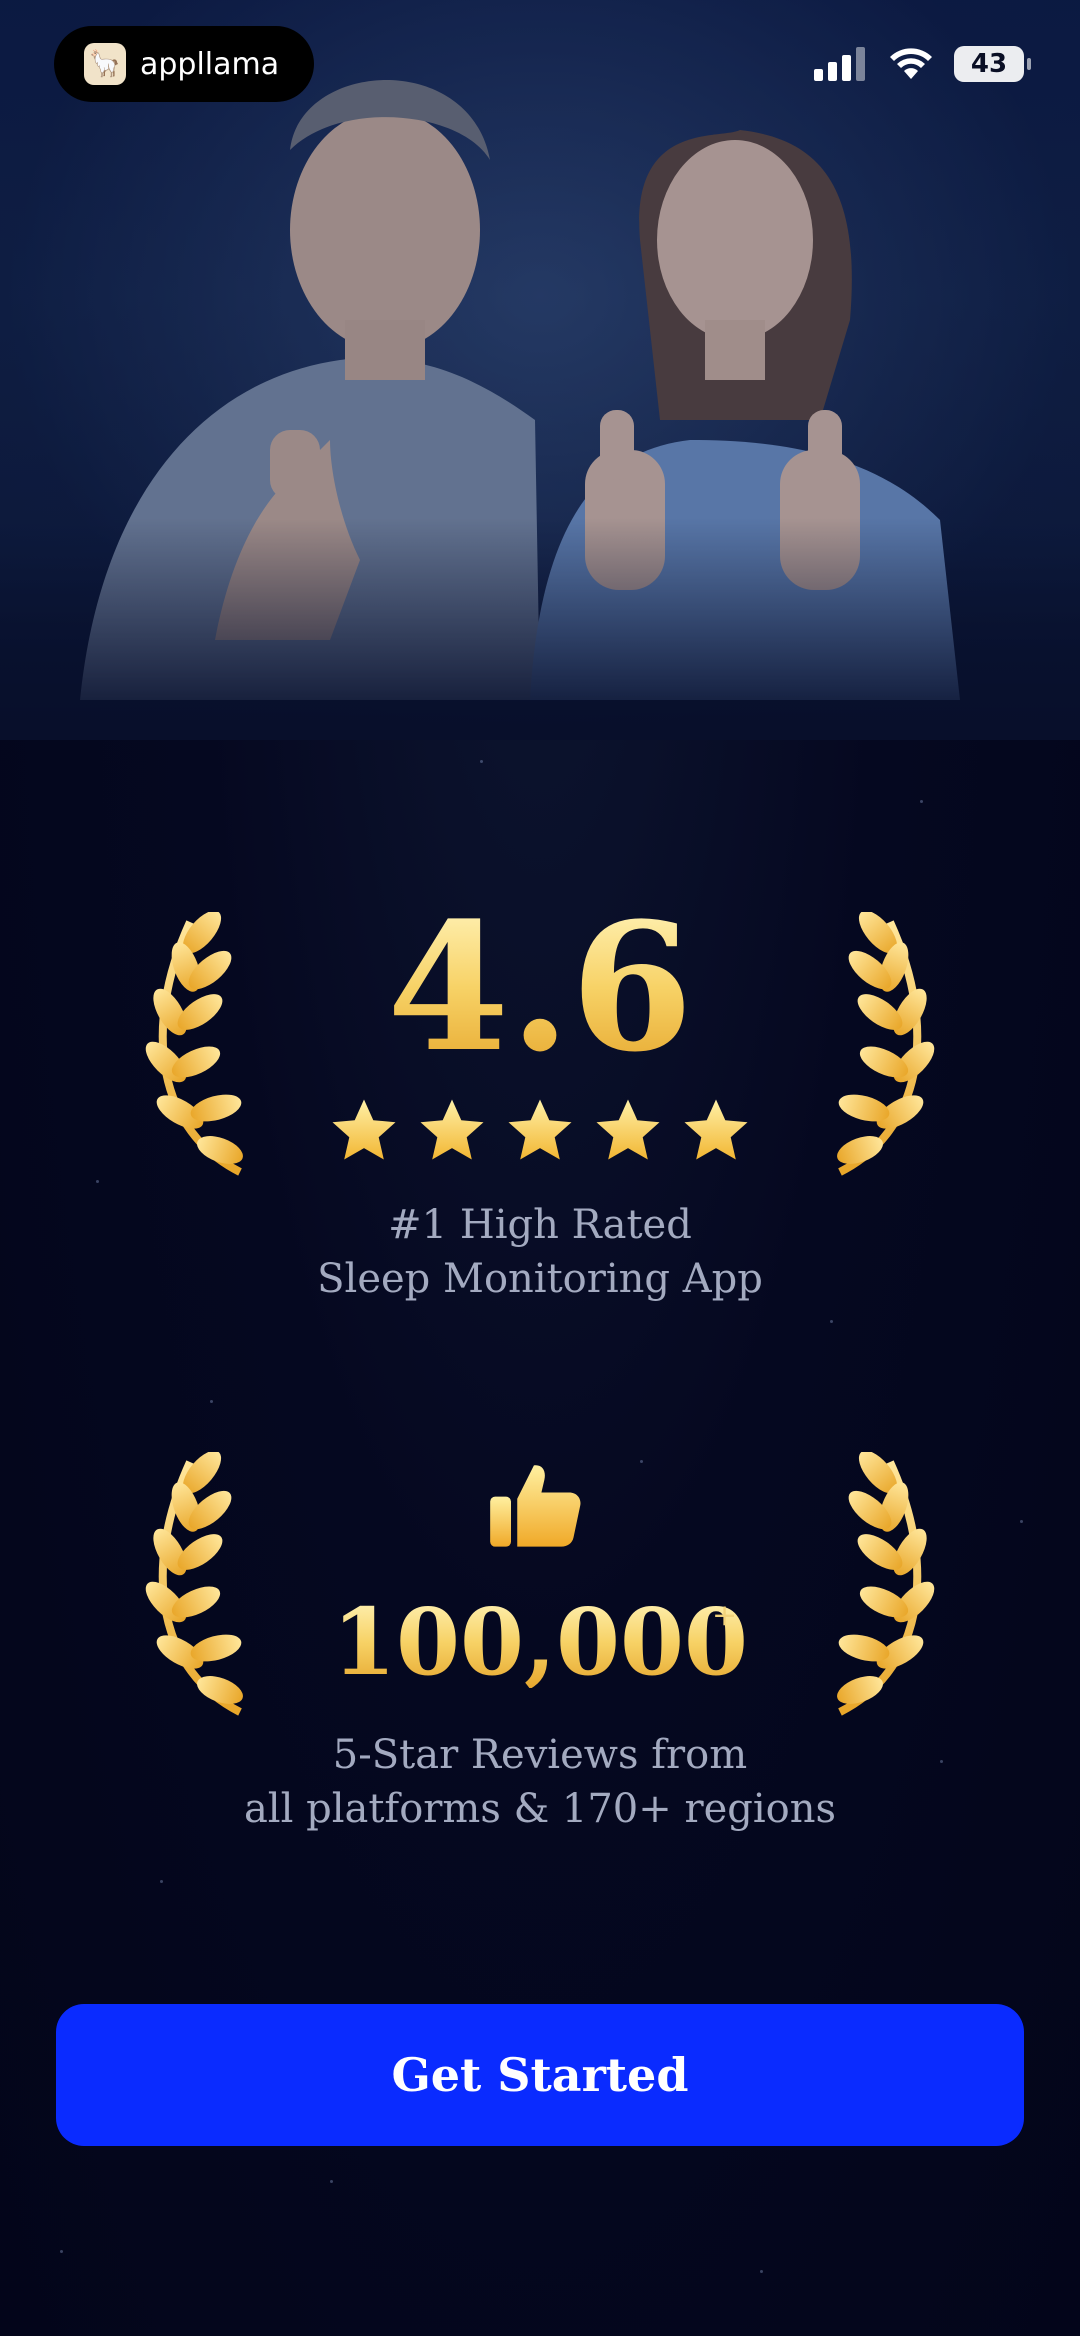  I want to click on thumbs-up-icon, so click(535, 1506).